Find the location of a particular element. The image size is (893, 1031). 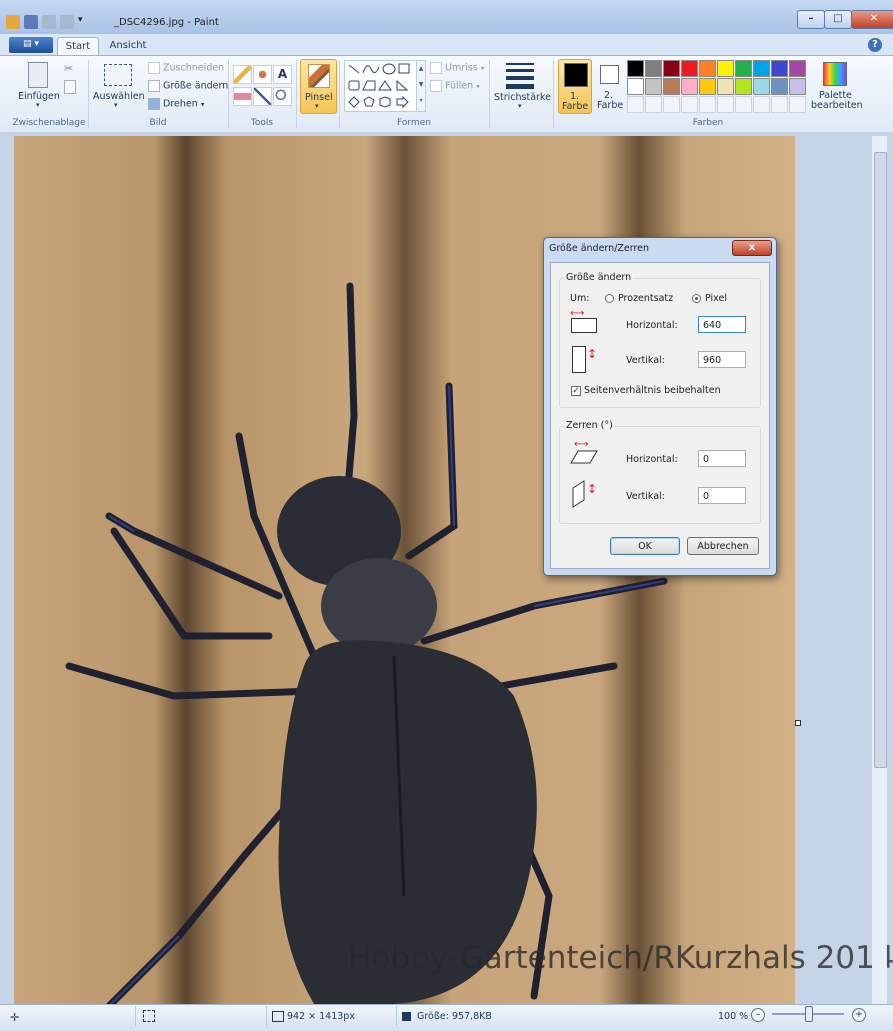

keep-aspect-checkbox: ✓ is located at coordinates (576, 391).